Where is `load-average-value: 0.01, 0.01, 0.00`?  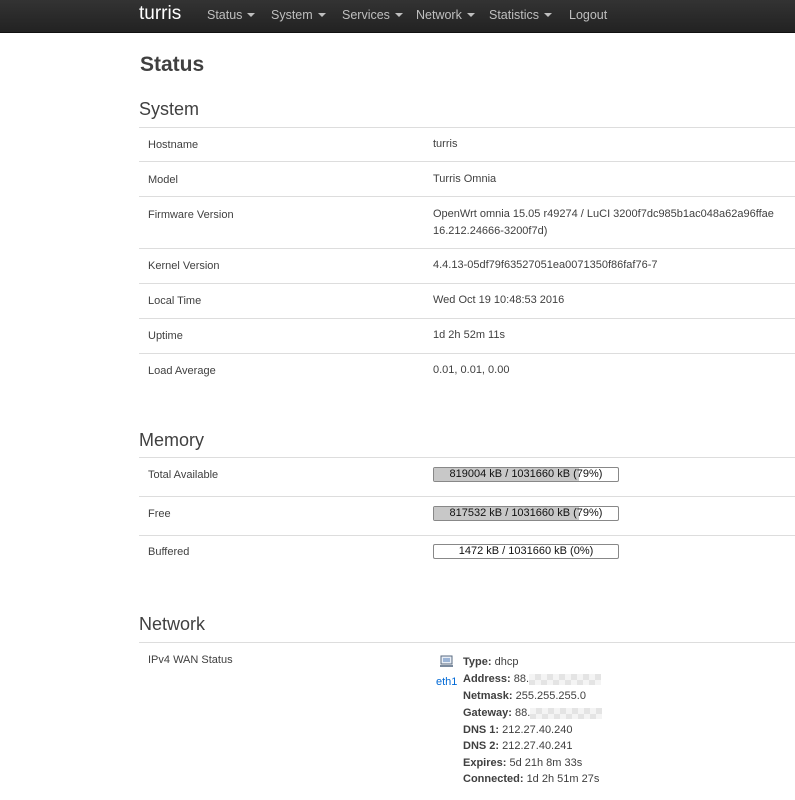
load-average-value: 0.01, 0.01, 0.00 is located at coordinates (471, 370).